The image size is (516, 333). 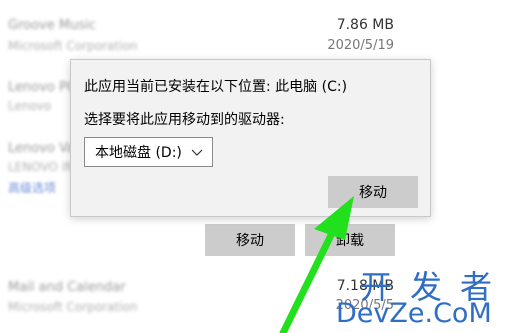 I want to click on chevron-down-icon, so click(x=197, y=152).